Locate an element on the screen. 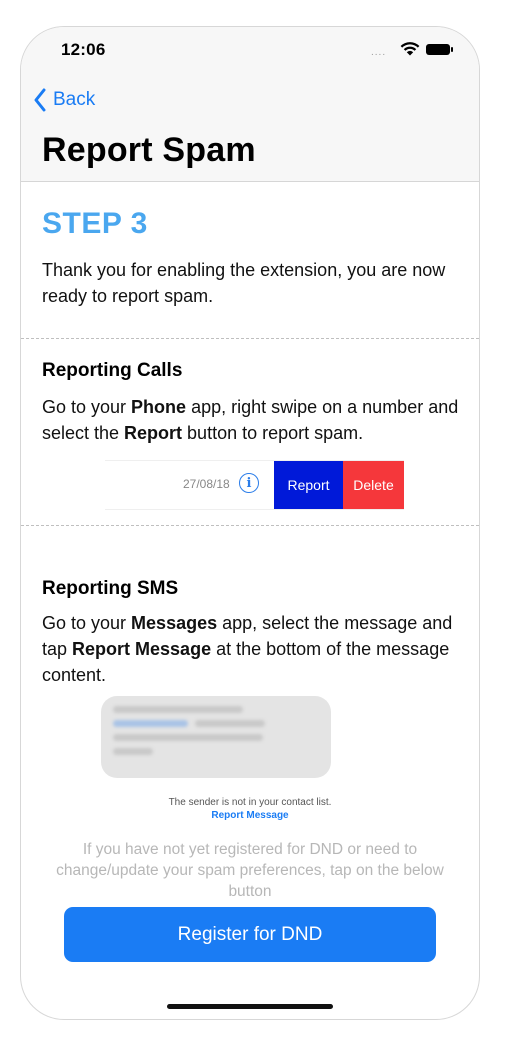 This screenshot has height=1048, width=507. swipe-report-button: Report is located at coordinates (308, 485).